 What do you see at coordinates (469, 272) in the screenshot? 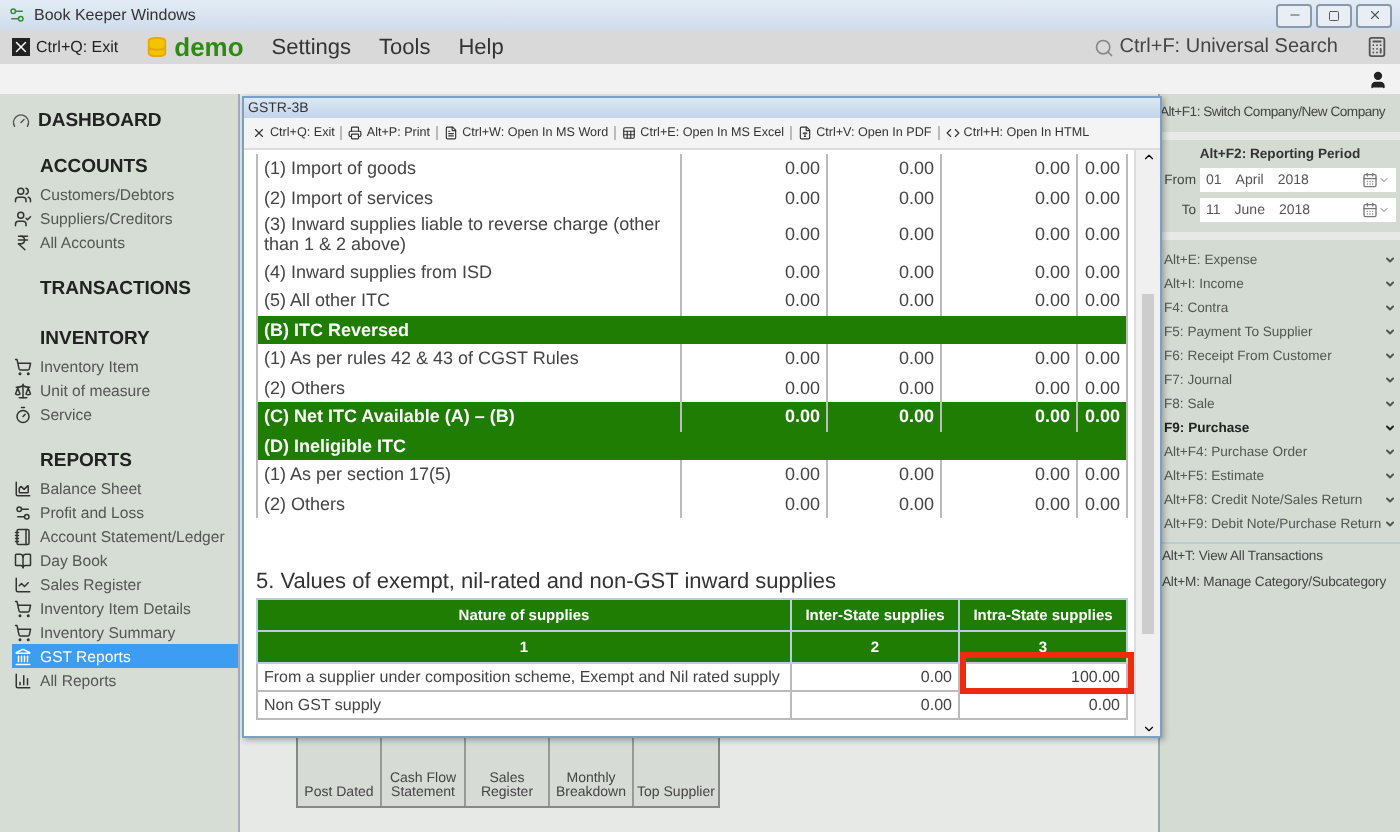
I see `table-cell: (4) Inward supplies from ISD` at bounding box center [469, 272].